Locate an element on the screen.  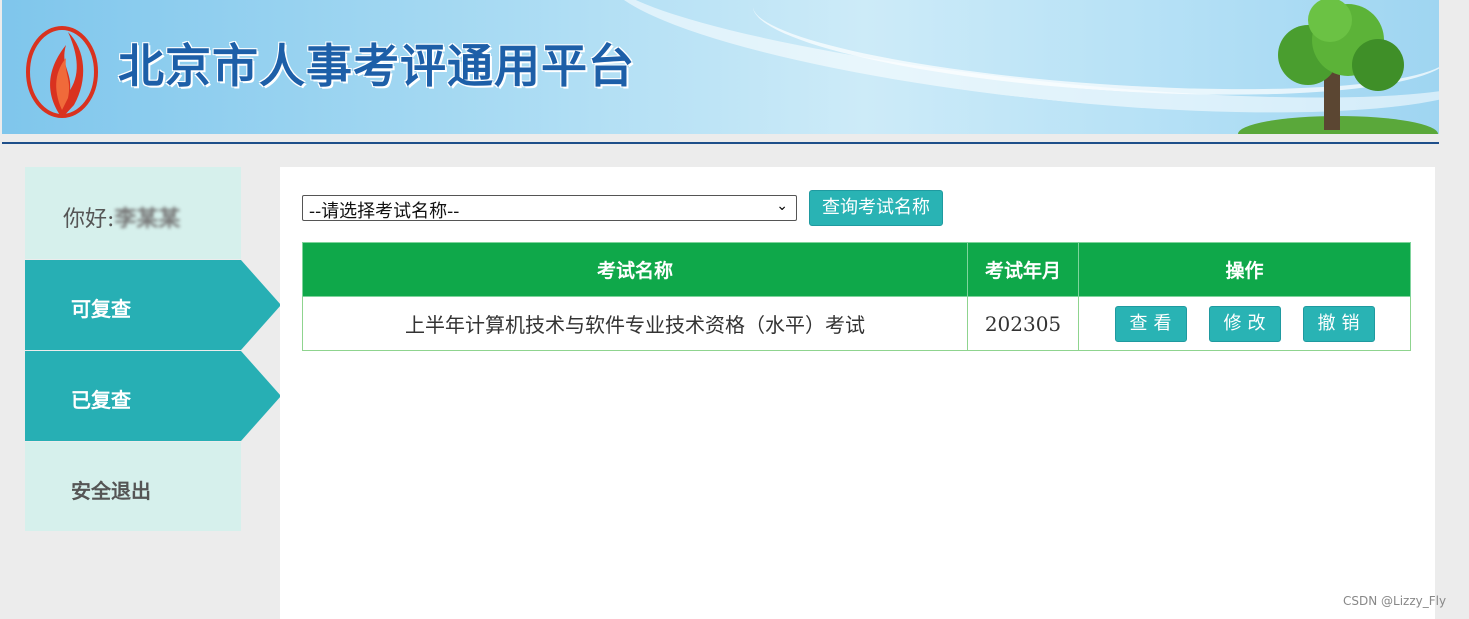
column-header-exam-name: 考试名称 is located at coordinates (635, 269).